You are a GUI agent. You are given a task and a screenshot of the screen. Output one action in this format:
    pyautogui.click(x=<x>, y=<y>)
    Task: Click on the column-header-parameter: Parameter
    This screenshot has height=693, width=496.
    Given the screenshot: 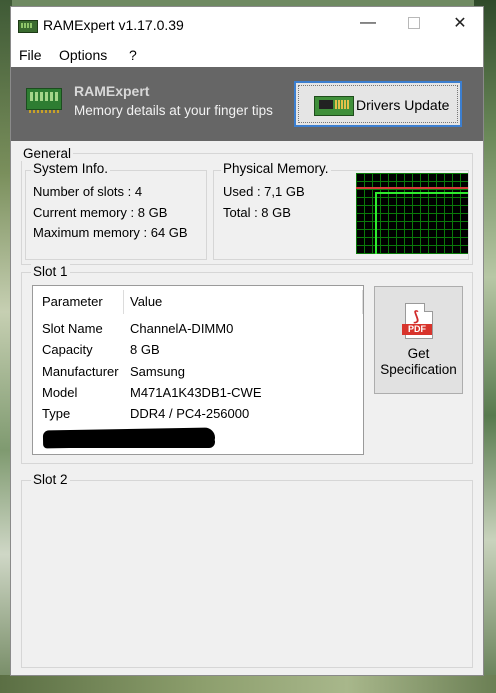 What is the action you would take?
    pyautogui.click(x=72, y=301)
    